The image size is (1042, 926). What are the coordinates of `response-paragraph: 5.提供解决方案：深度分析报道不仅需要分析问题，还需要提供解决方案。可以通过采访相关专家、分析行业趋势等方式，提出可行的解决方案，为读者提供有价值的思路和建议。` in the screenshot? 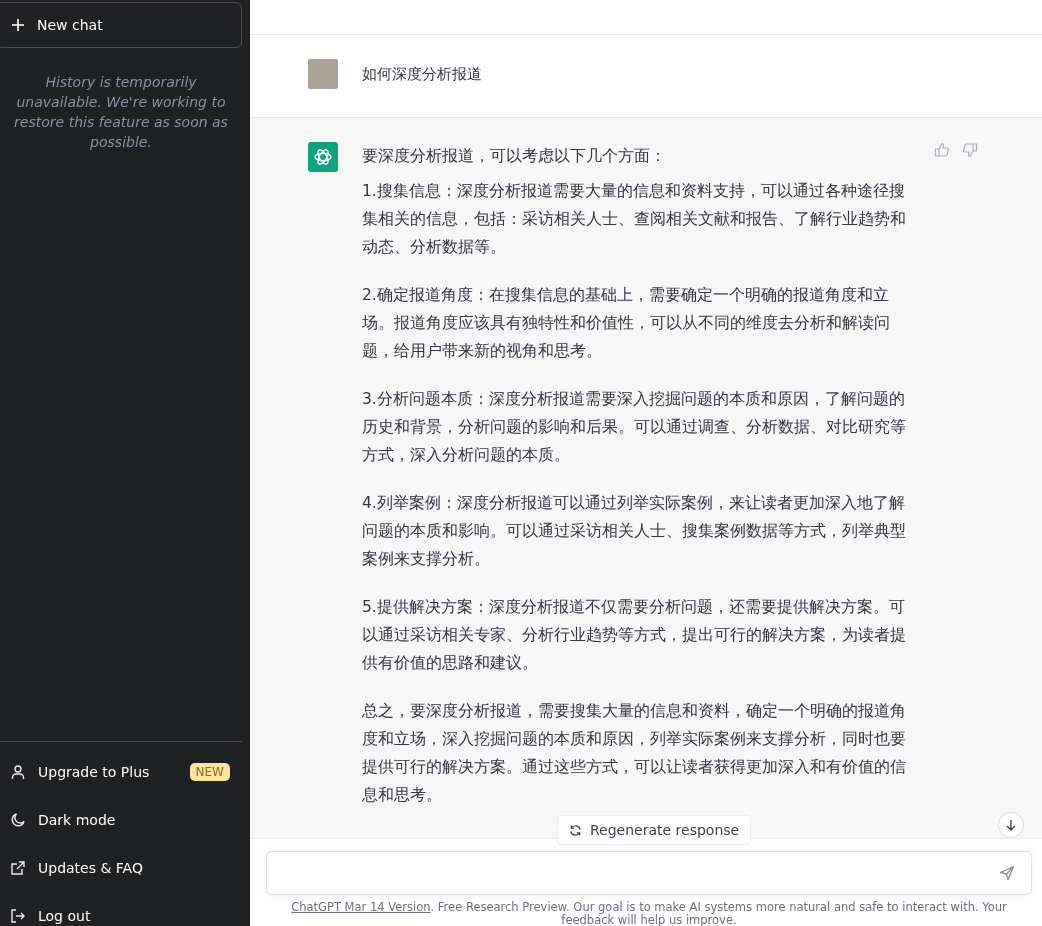 It's located at (634, 635).